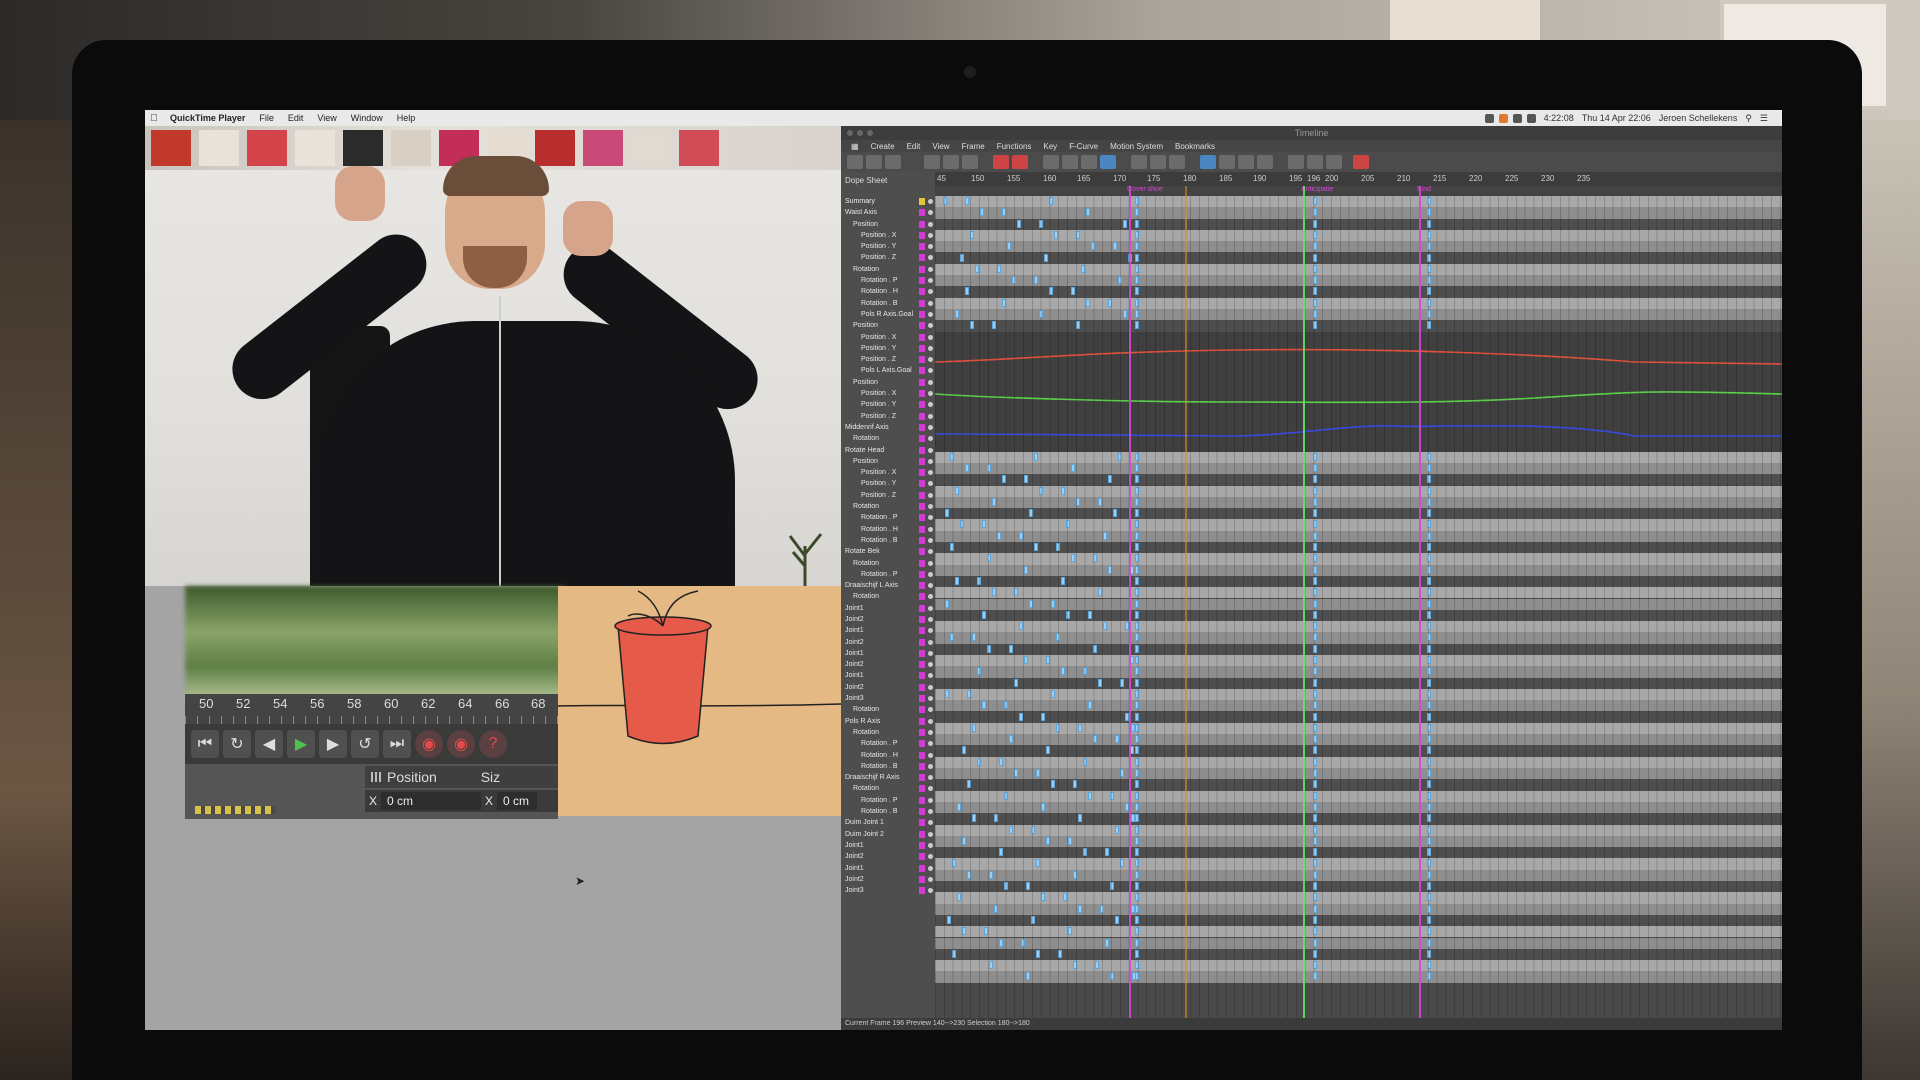 This screenshot has width=1920, height=1080. What do you see at coordinates (888, 574) in the screenshot?
I see `track-row: Rotation . P` at bounding box center [888, 574].